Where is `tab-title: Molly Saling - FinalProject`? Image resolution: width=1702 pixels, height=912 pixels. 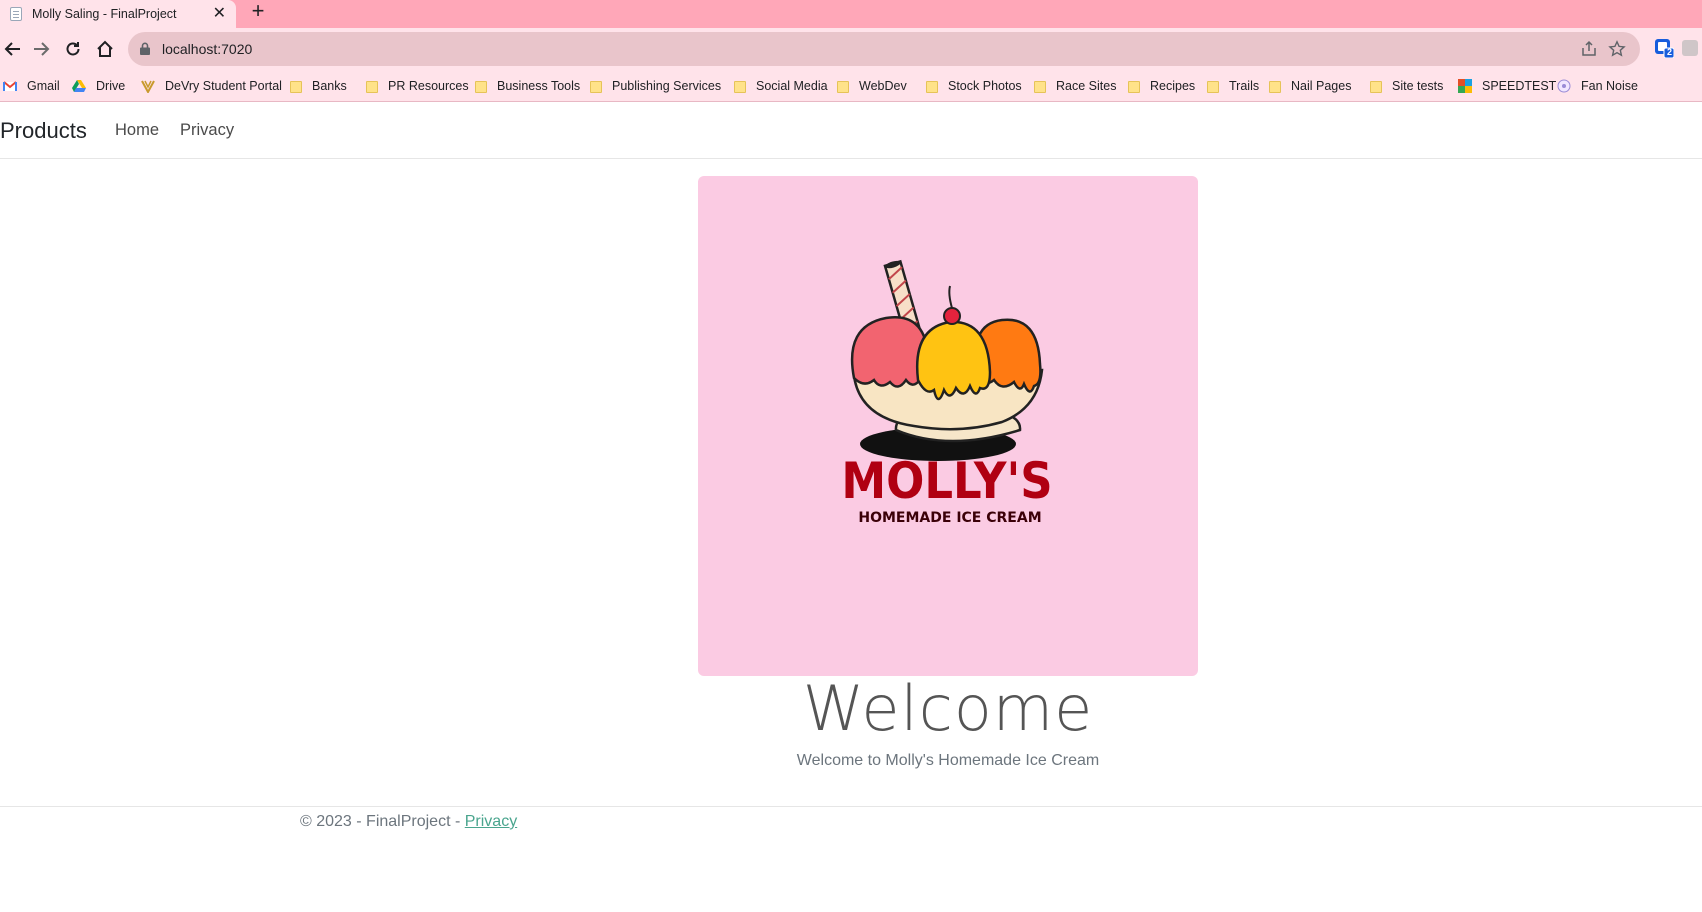
tab-title: Molly Saling - FinalProject is located at coordinates (104, 14).